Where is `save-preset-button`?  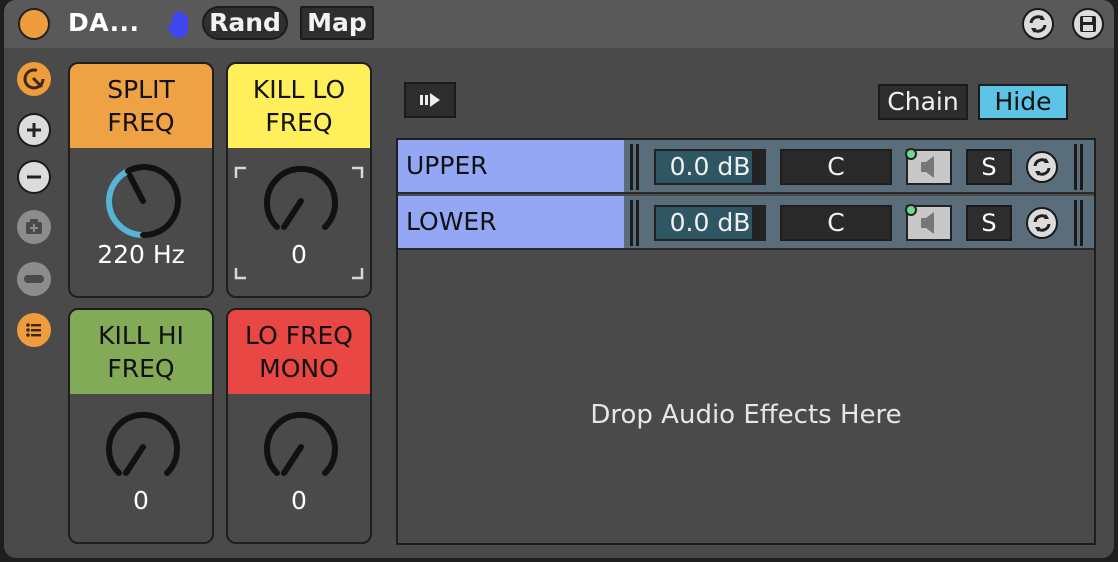
save-preset-button is located at coordinates (1088, 24).